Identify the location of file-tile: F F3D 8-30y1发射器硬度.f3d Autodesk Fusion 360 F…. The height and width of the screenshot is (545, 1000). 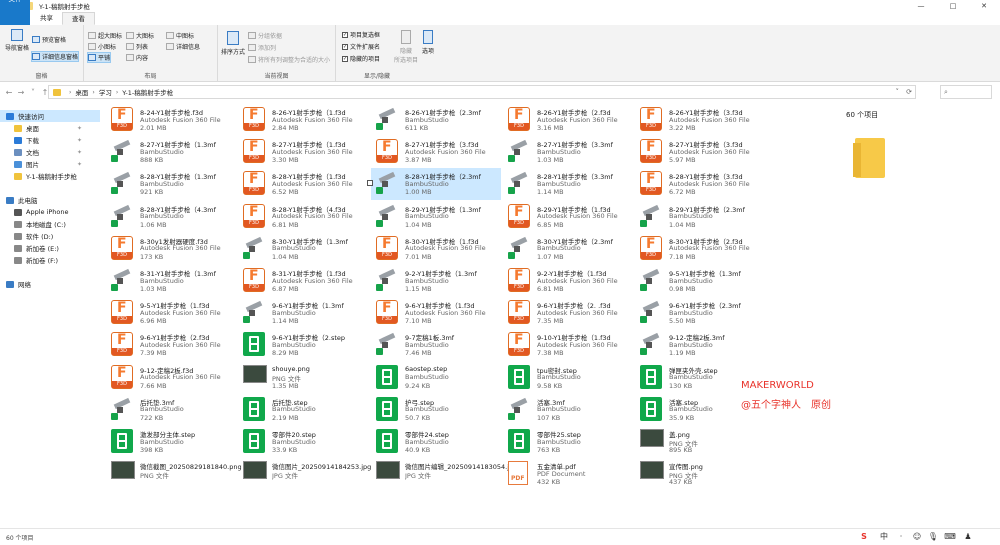
(171, 249).